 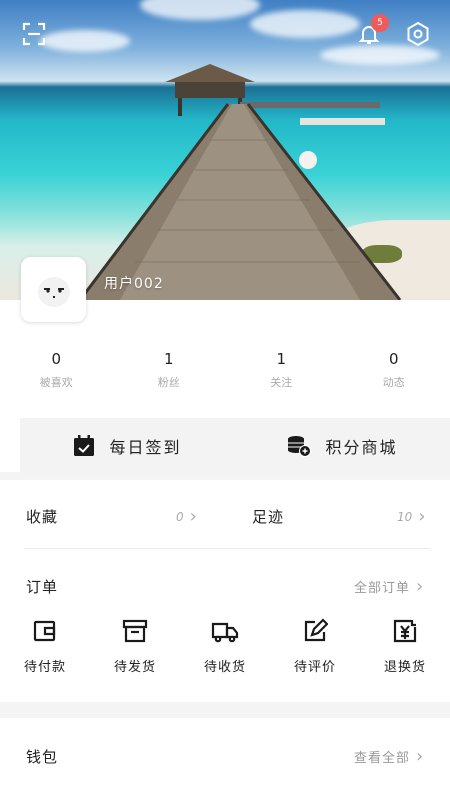 What do you see at coordinates (405, 646) in the screenshot?
I see `order-returns: 退换货` at bounding box center [405, 646].